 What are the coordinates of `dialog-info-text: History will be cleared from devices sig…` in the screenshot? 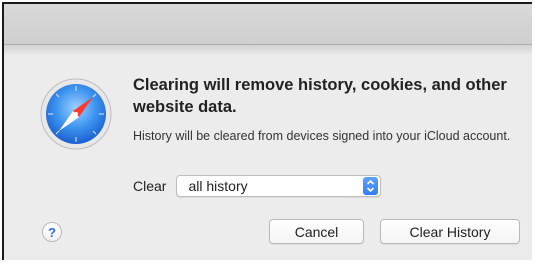 It's located at (322, 136).